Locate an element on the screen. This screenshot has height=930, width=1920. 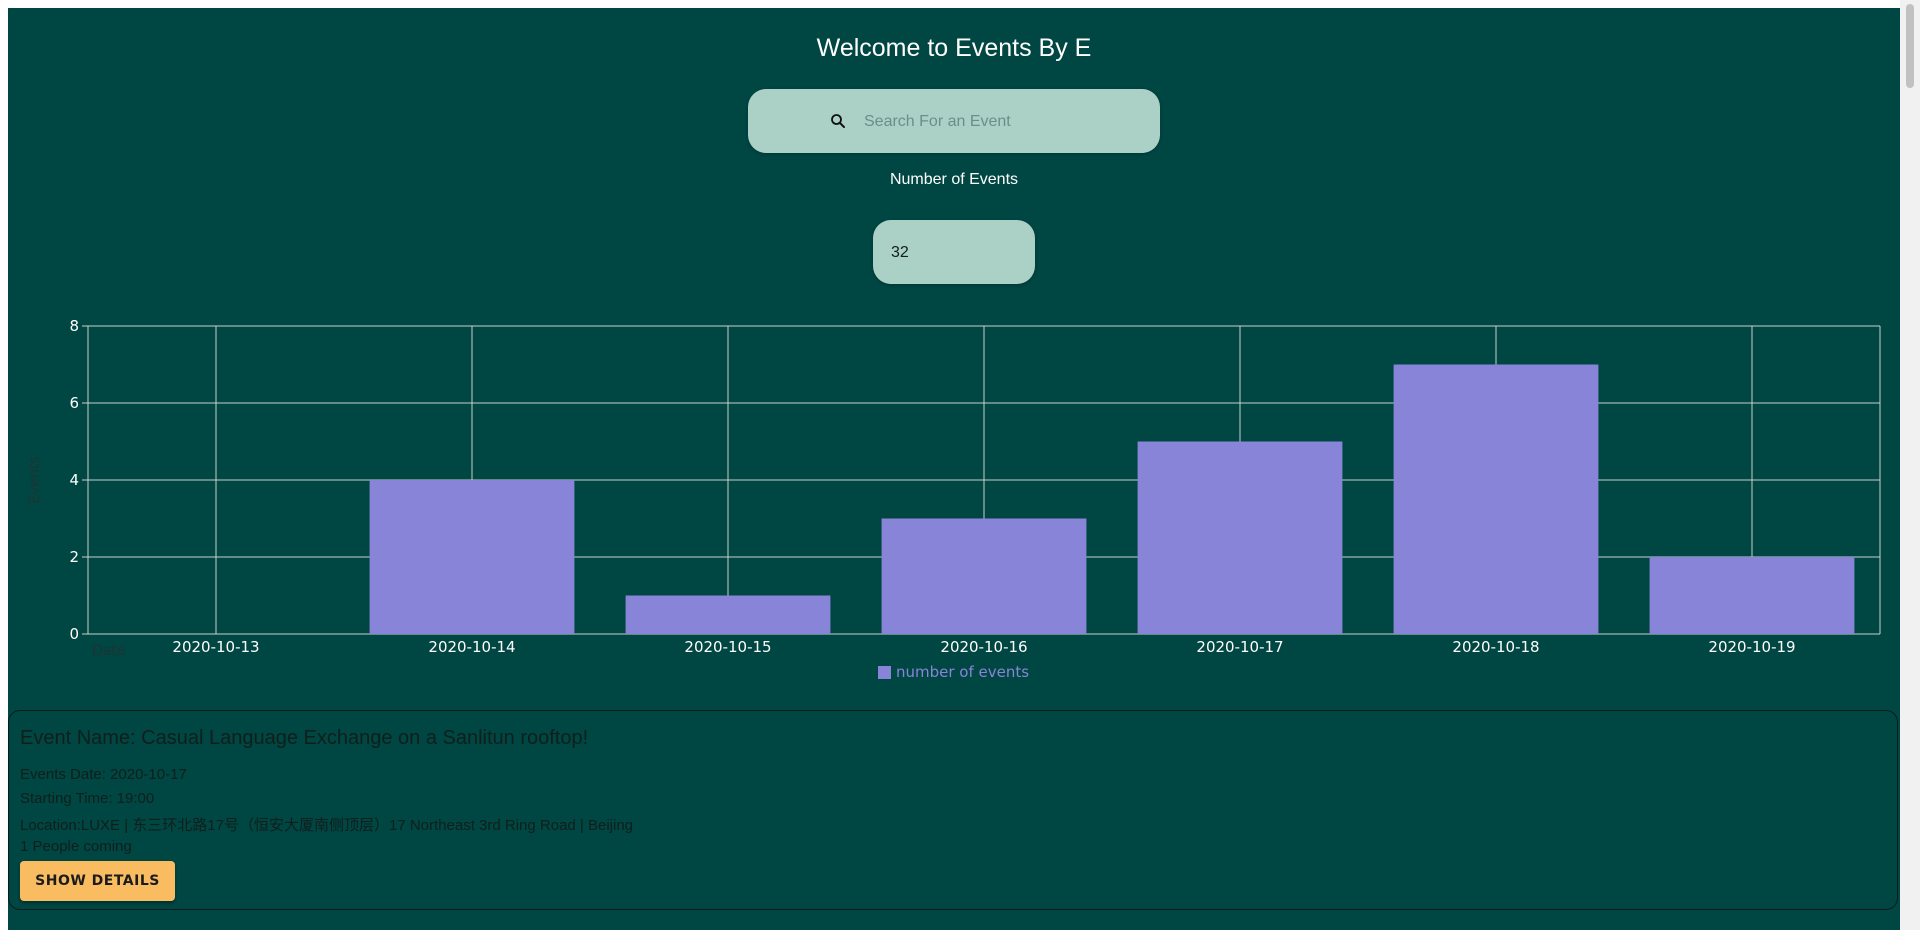
y-tick-label: 8 is located at coordinates (74, 326).